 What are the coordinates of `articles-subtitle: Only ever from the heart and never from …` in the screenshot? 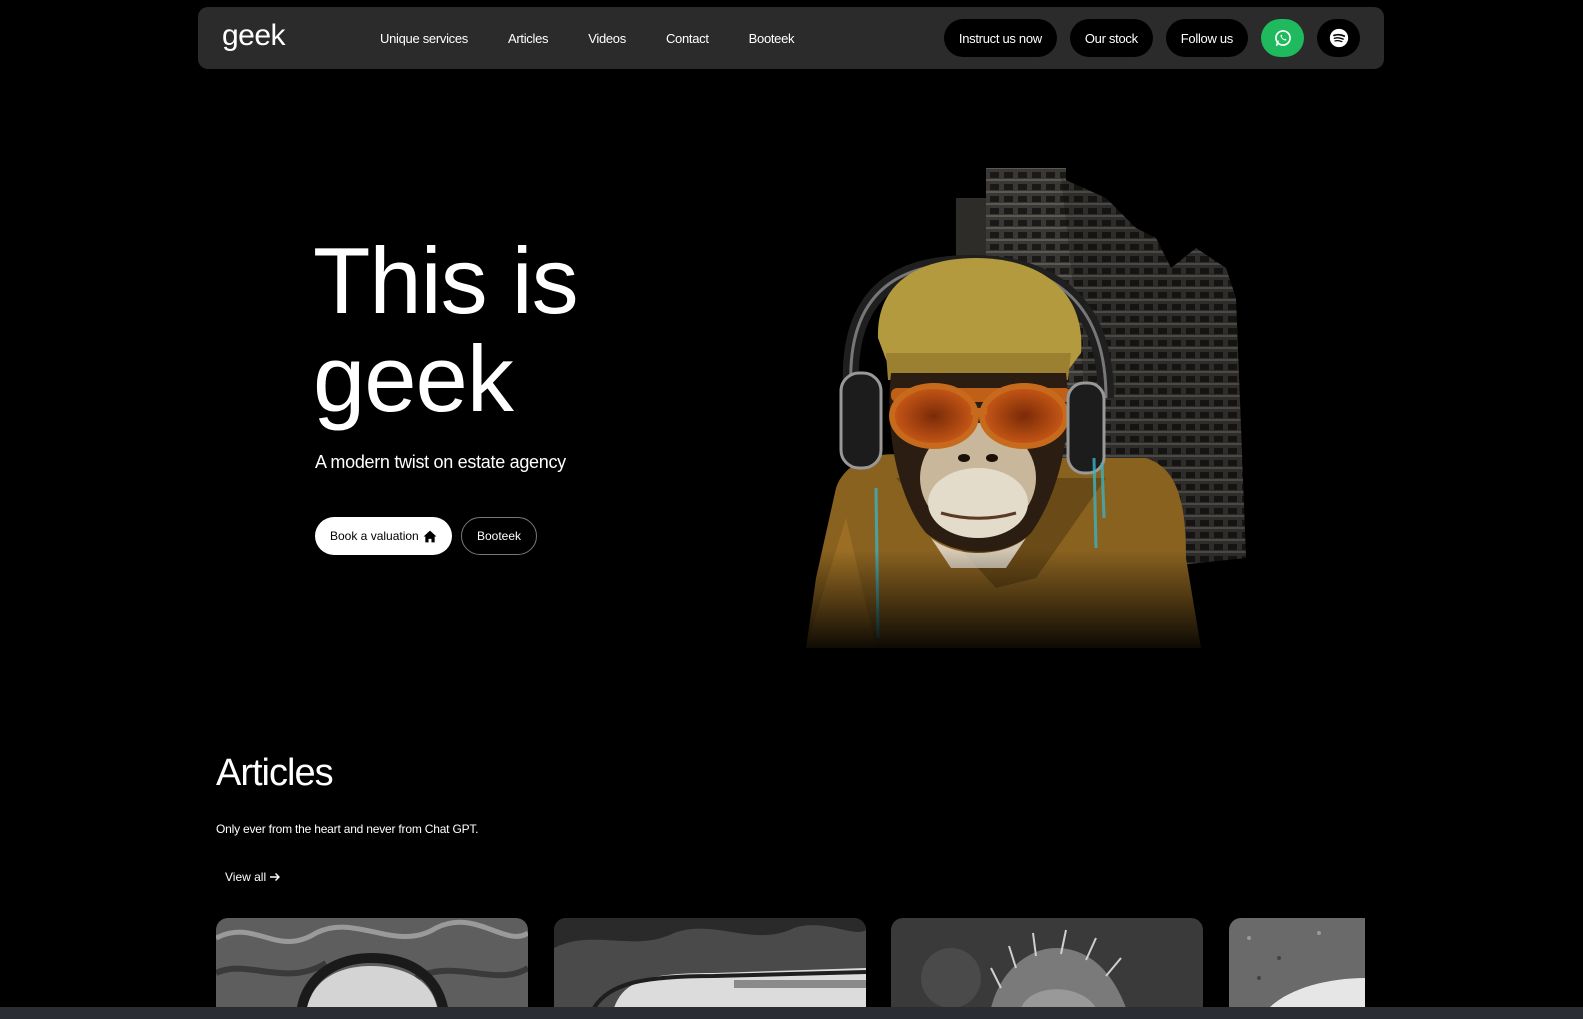 It's located at (347, 829).